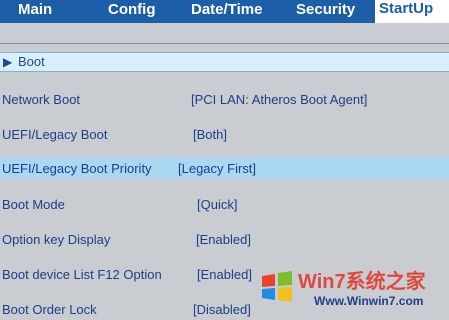 The height and width of the screenshot is (320, 449). Describe the element at coordinates (82, 274) in the screenshot. I see `setting-name: Boot device List F12 Option` at that location.